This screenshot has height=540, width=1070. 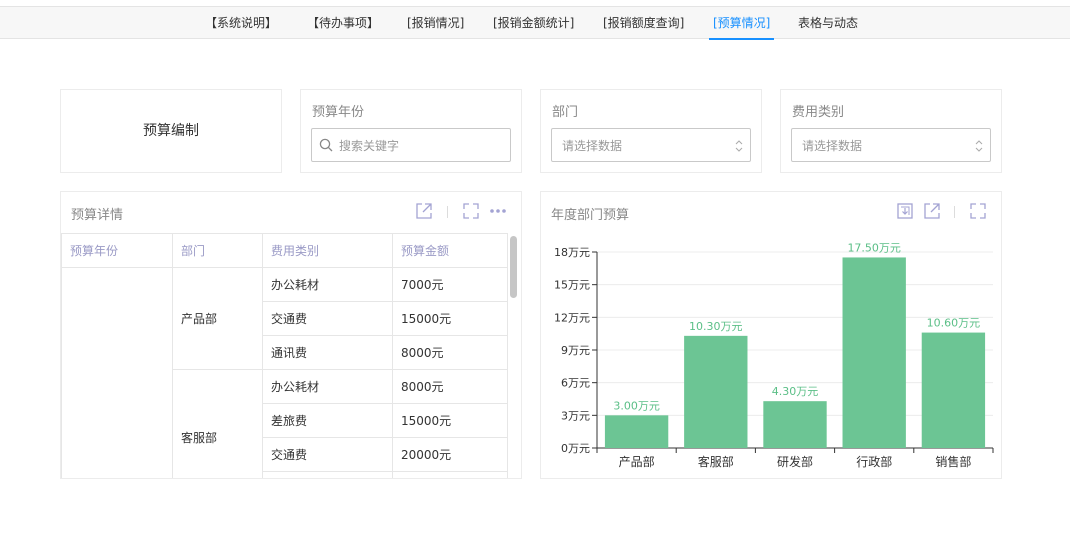 I want to click on y-tick-label: 3万元, so click(x=575, y=415).